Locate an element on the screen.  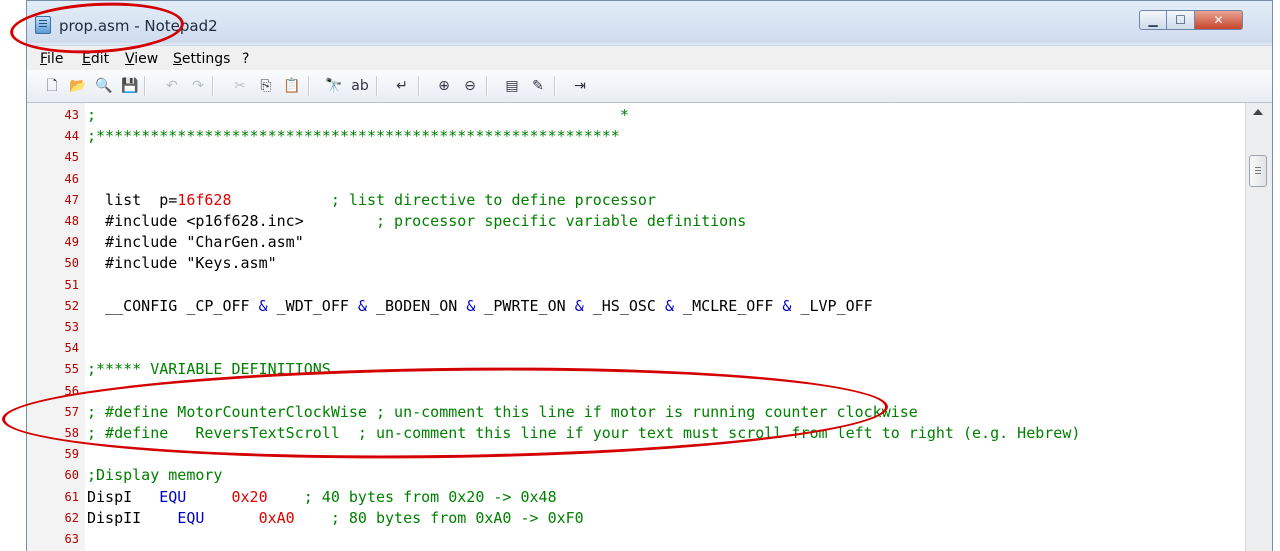
line-number: 45 is located at coordinates (71, 157).